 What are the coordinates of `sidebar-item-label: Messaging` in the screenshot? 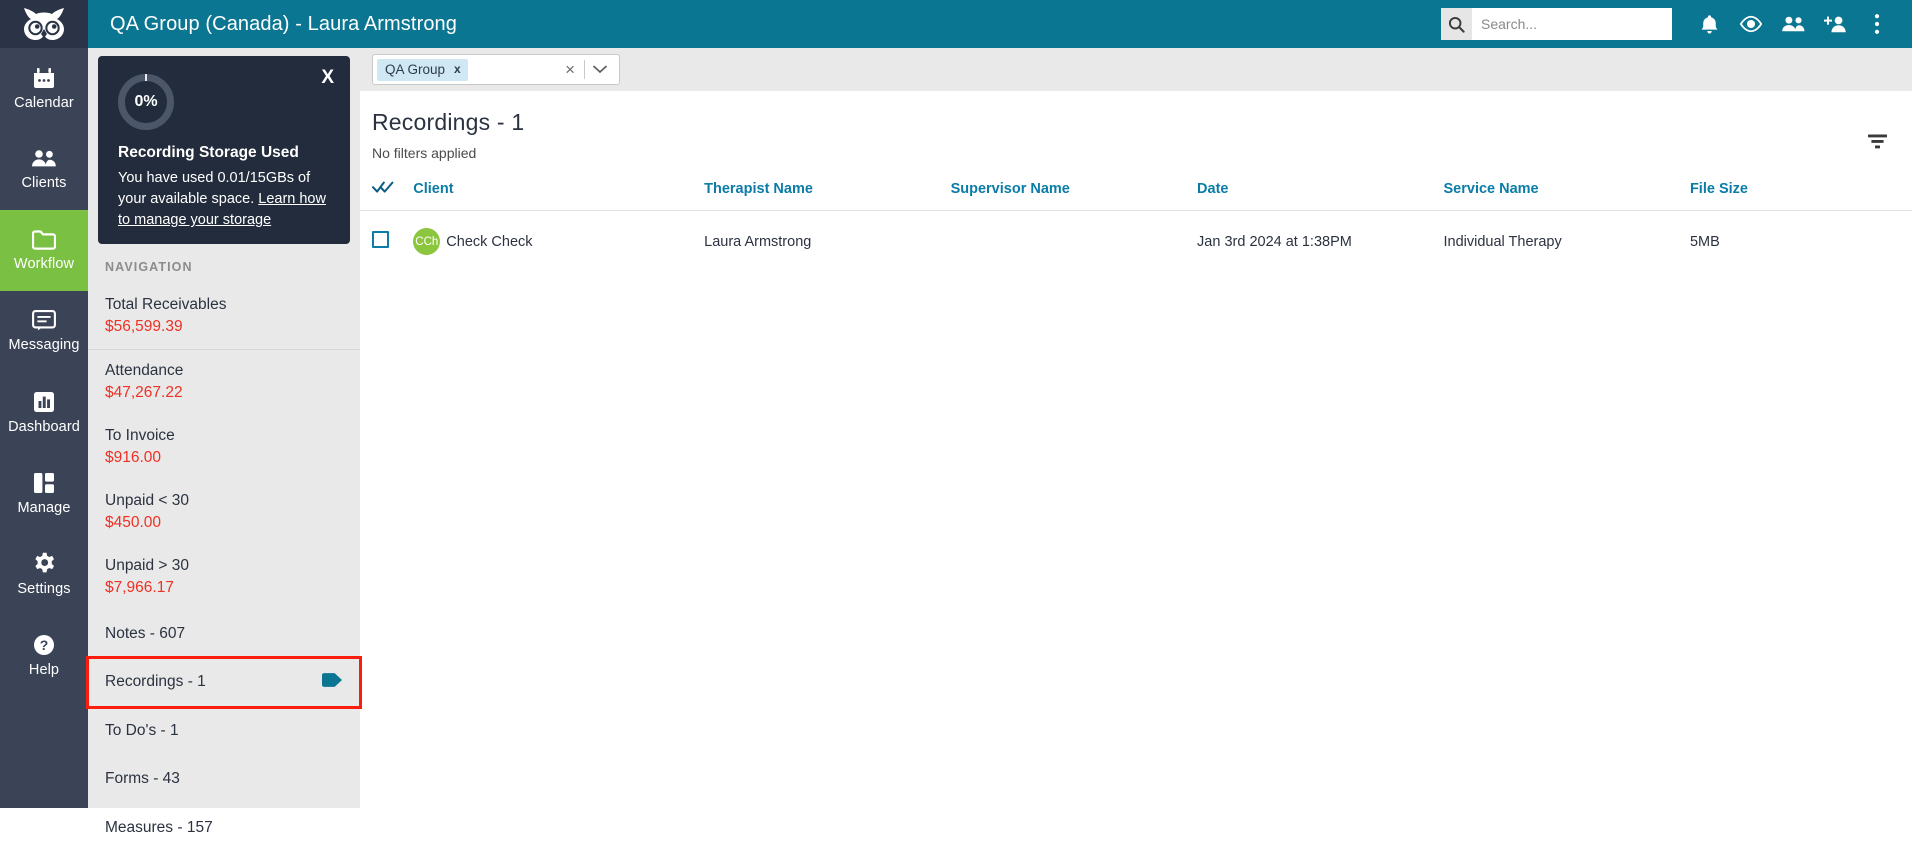 It's located at (44, 345).